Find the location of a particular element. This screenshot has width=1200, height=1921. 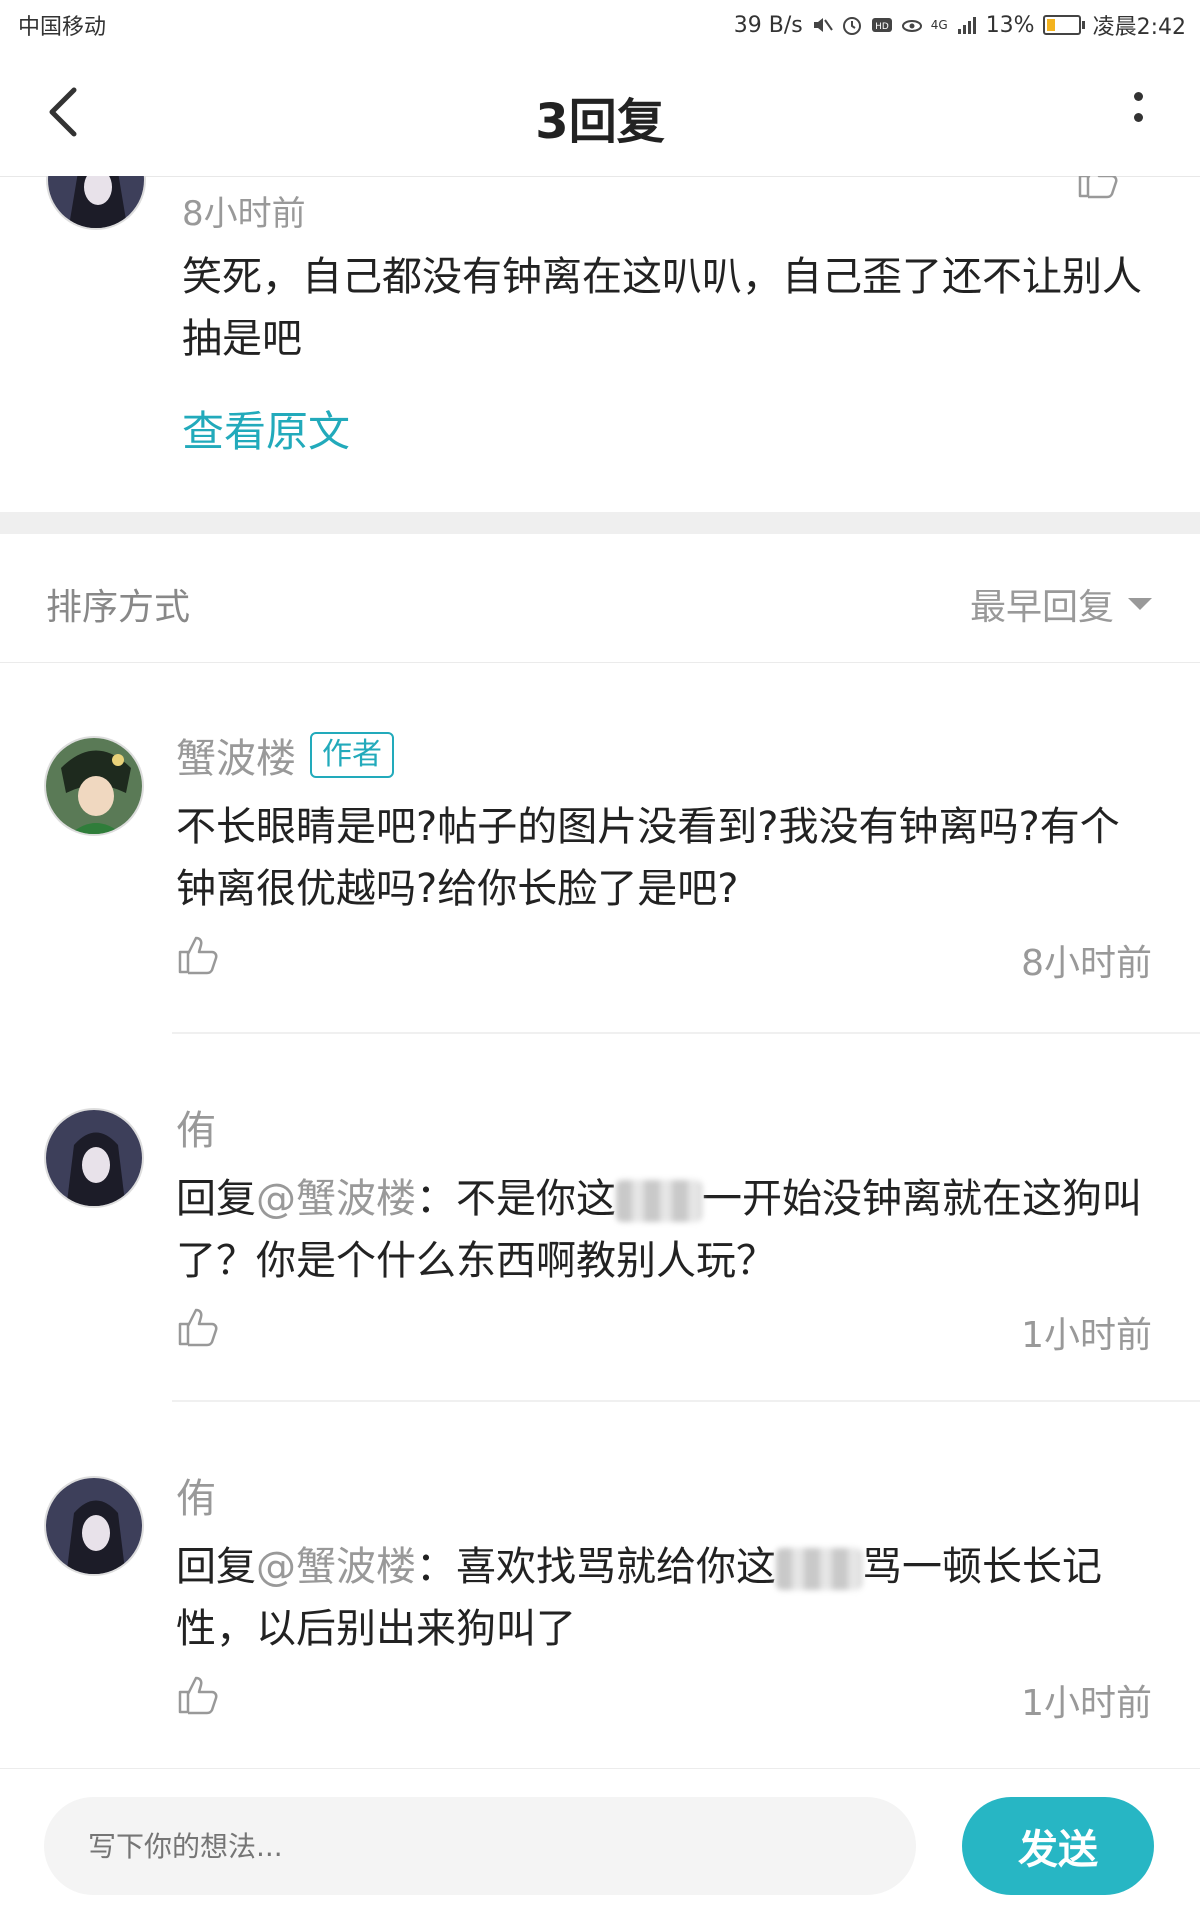

clock: 凌晨2:42 is located at coordinates (1139, 27).